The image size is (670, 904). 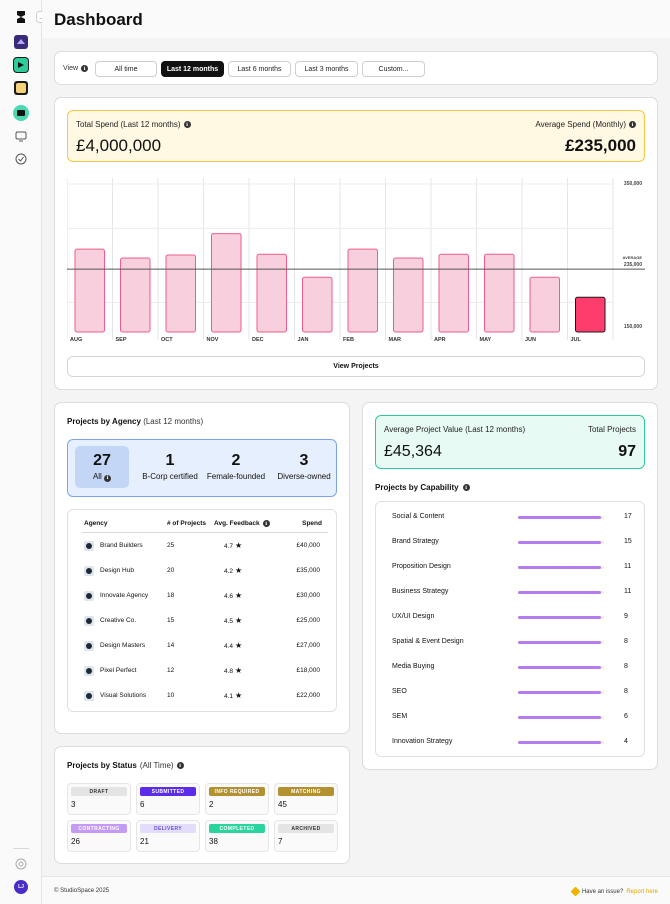 What do you see at coordinates (239, 595) in the screenshot?
I see `star-icon: ★` at bounding box center [239, 595].